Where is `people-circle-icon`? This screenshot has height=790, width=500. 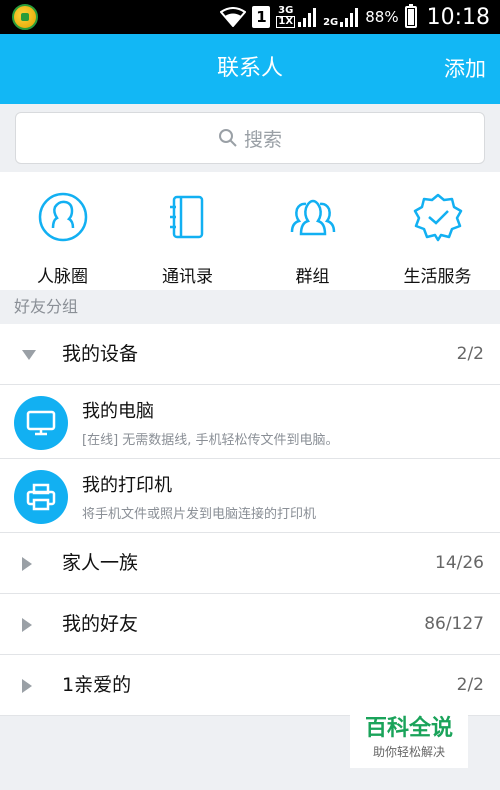
people-circle-icon is located at coordinates (62, 217).